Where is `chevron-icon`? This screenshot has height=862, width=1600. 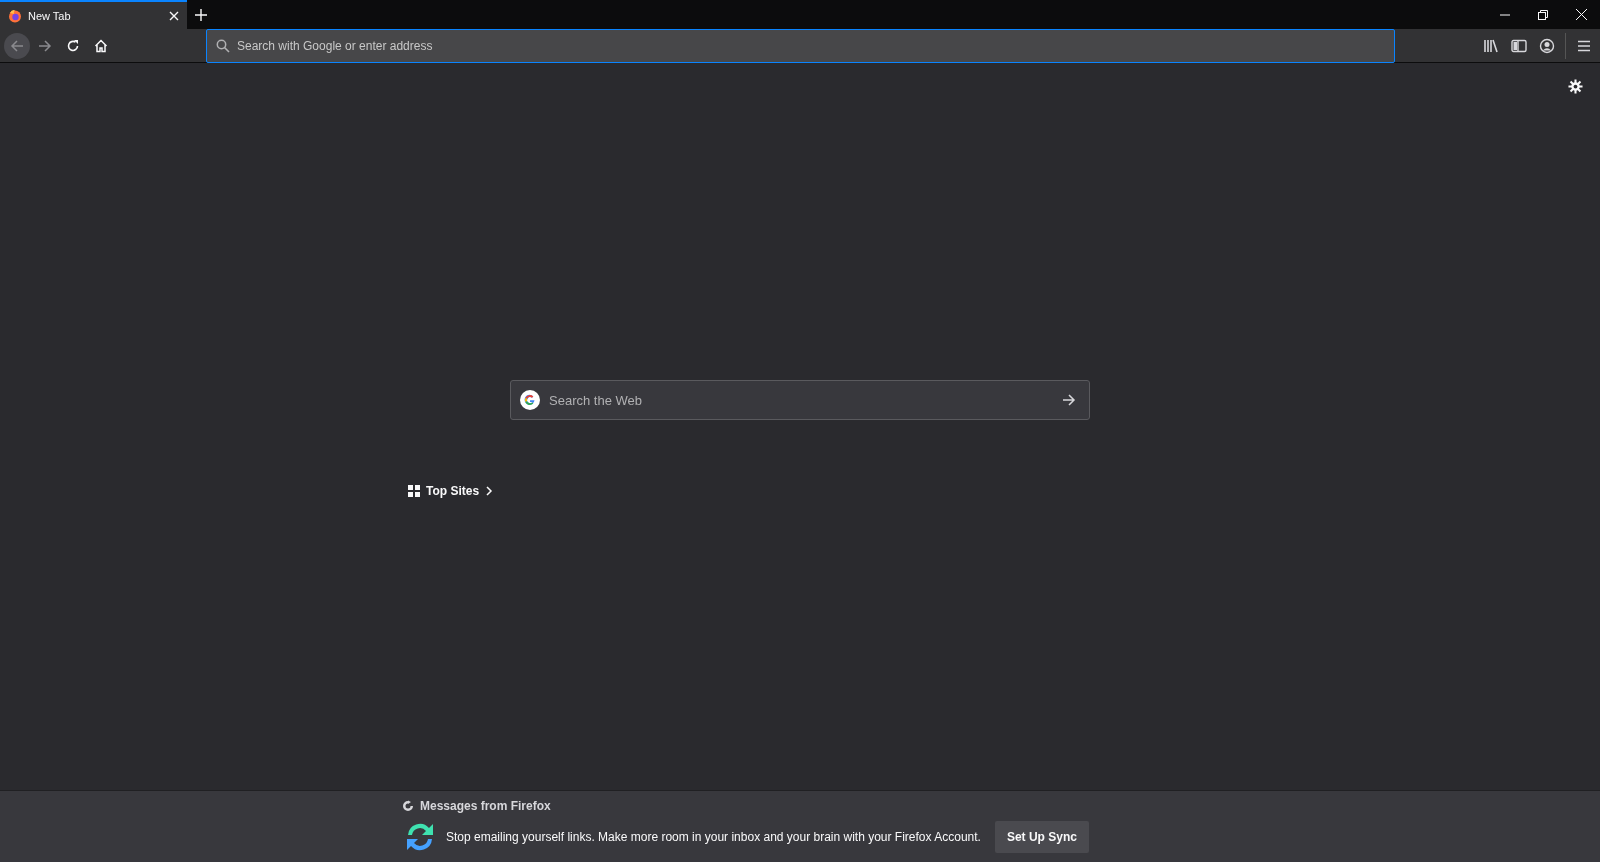
chevron-icon is located at coordinates (489, 491).